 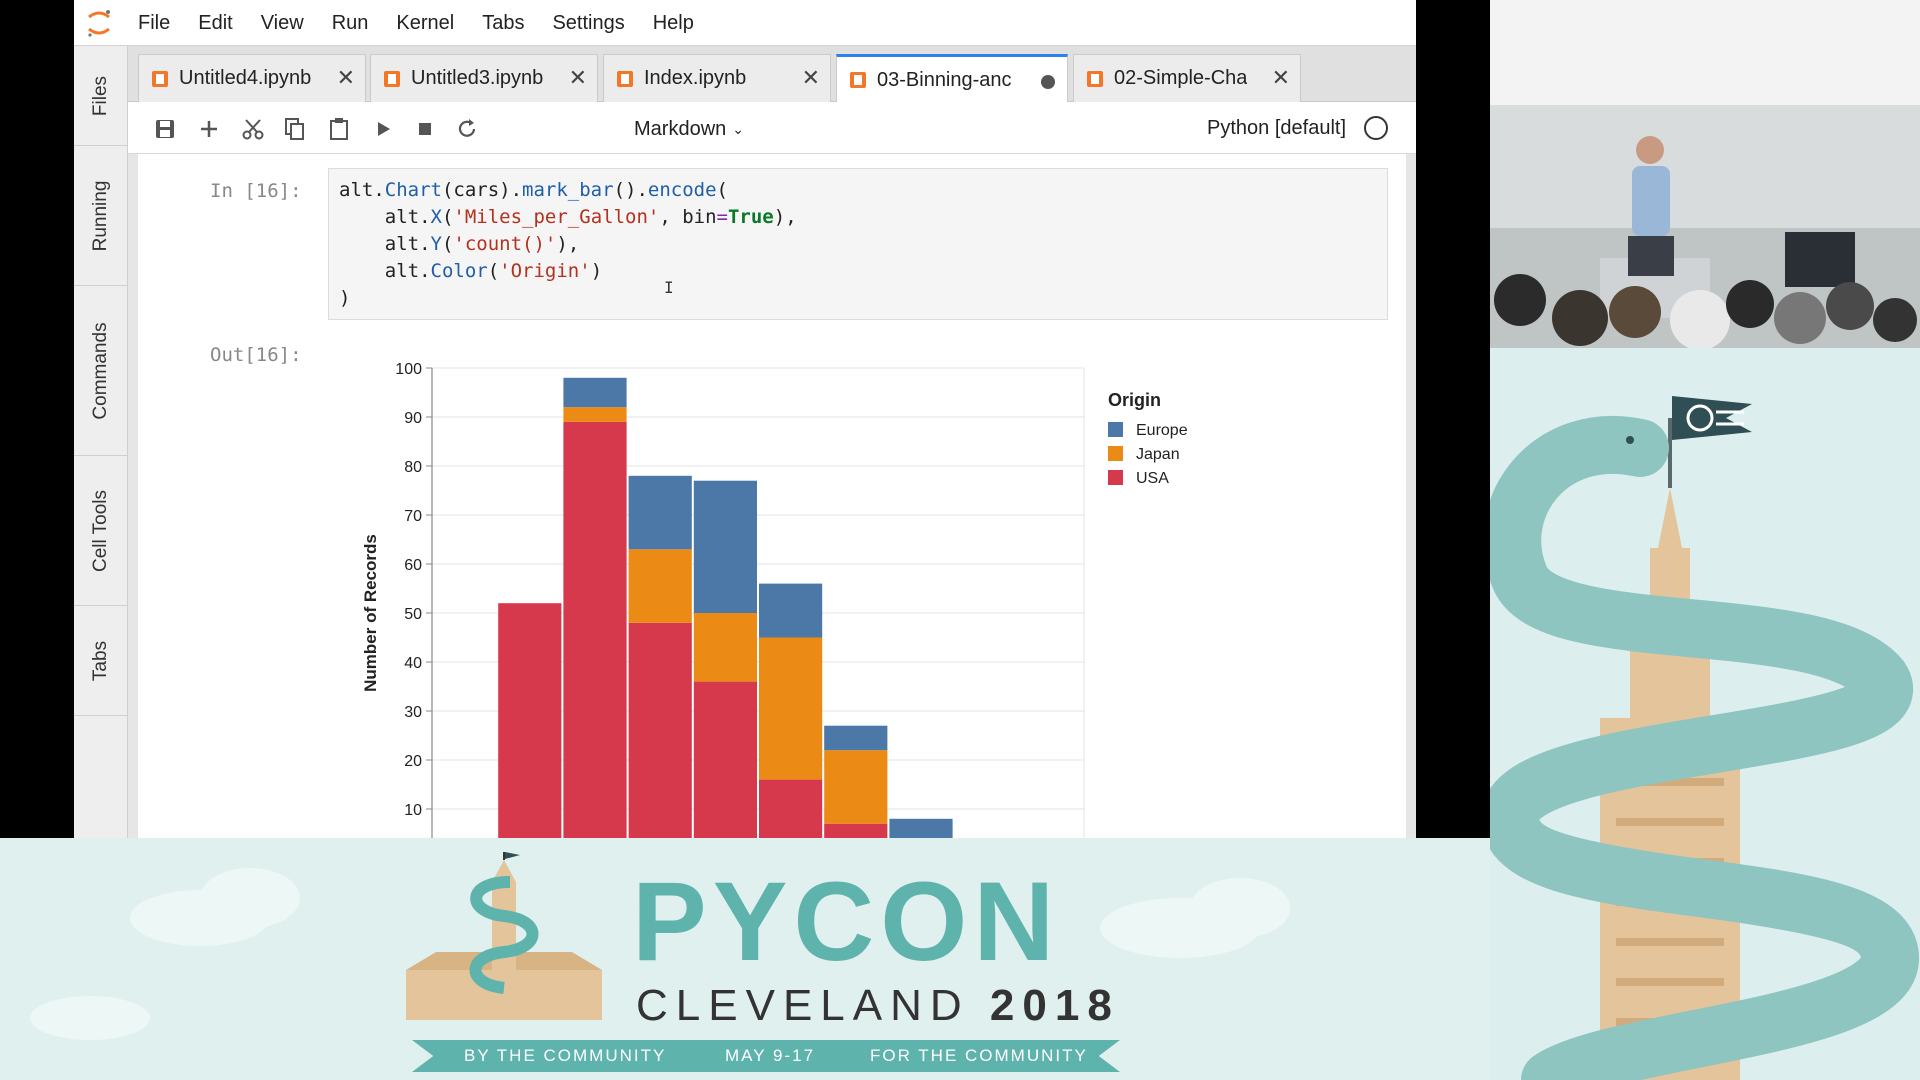 What do you see at coordinates (477, 78) in the screenshot?
I see `tab-label: Untitled3.ipynb` at bounding box center [477, 78].